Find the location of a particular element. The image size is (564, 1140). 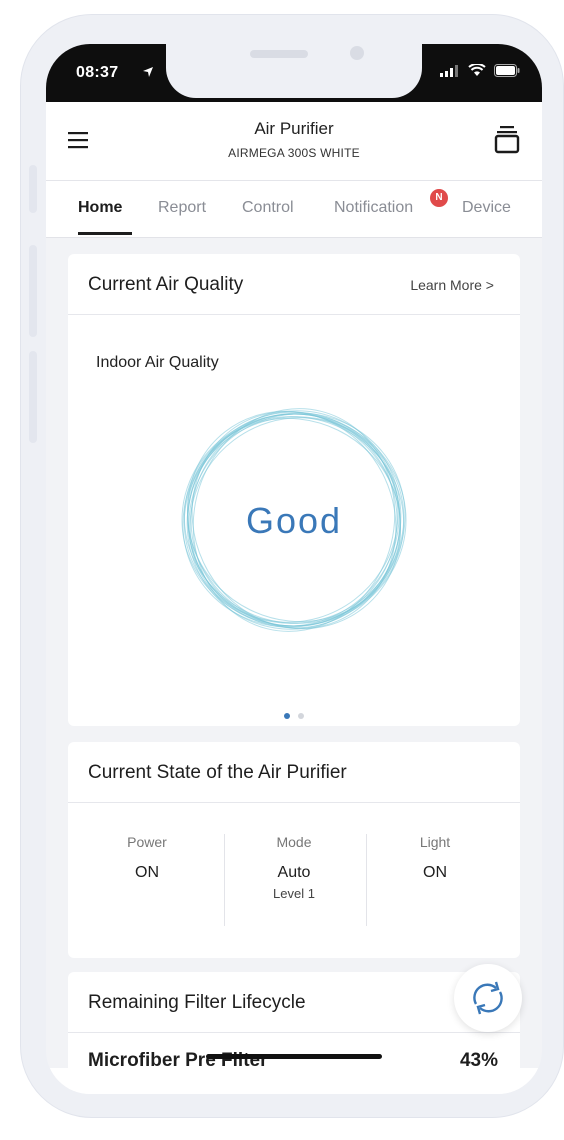

refresh-icon is located at coordinates (488, 998).